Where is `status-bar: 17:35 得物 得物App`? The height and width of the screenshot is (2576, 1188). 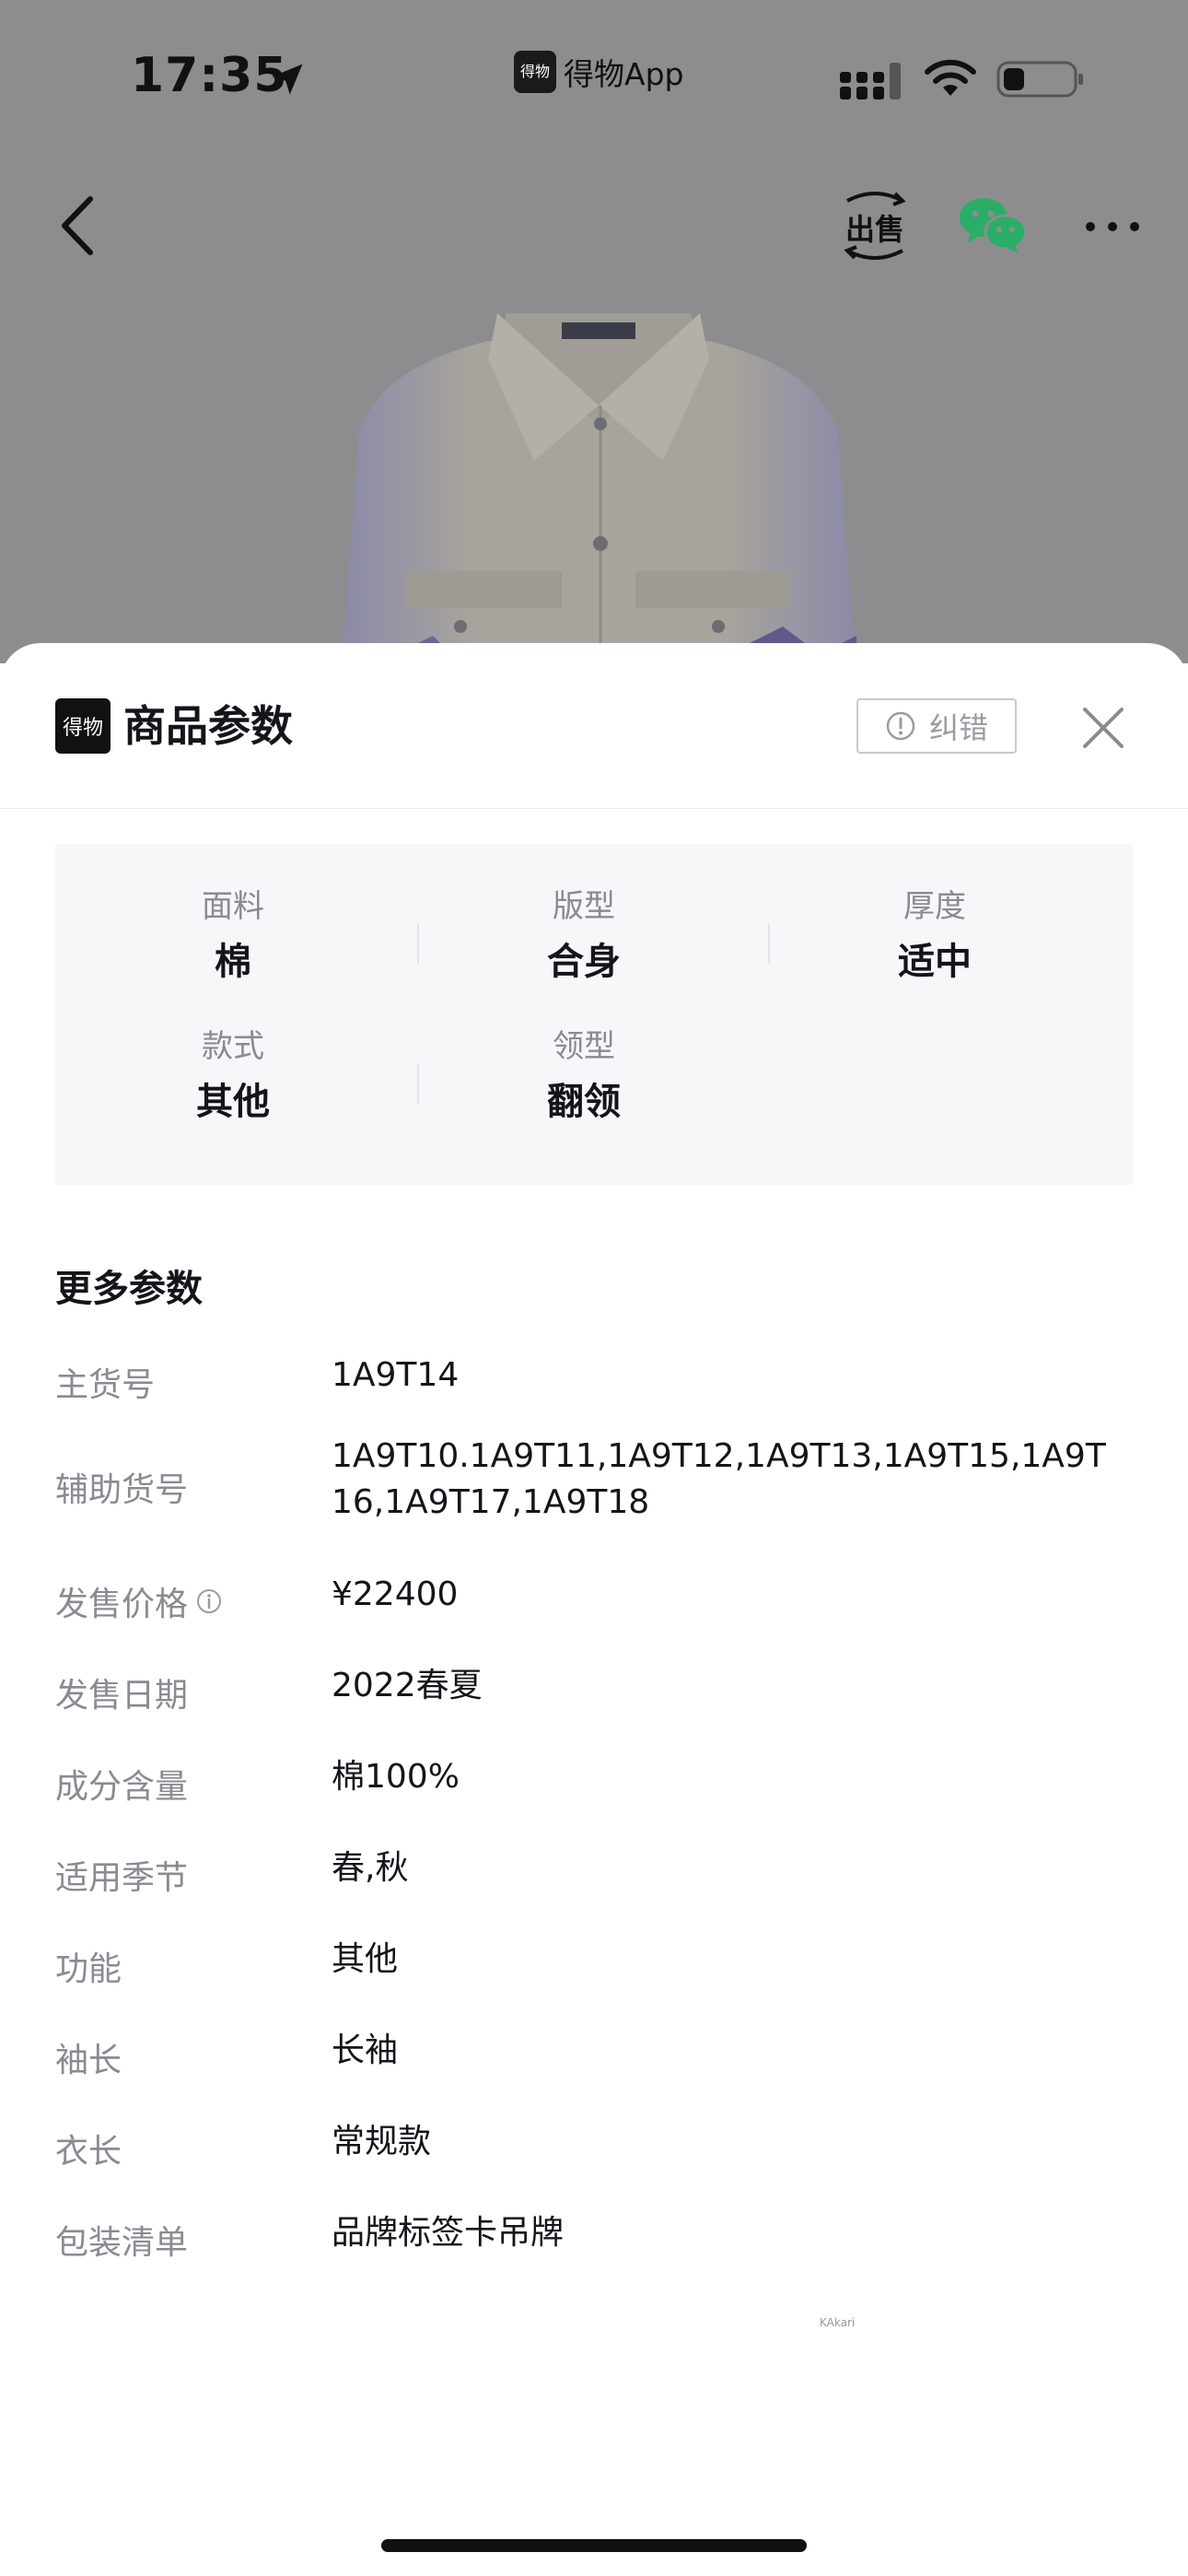 status-bar: 17:35 得物 得物App is located at coordinates (594, 78).